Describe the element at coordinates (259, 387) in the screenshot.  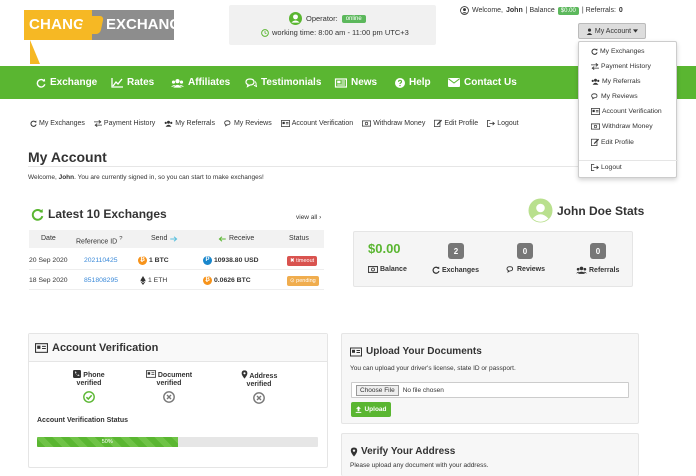
I see `verification-address: Address verified` at that location.